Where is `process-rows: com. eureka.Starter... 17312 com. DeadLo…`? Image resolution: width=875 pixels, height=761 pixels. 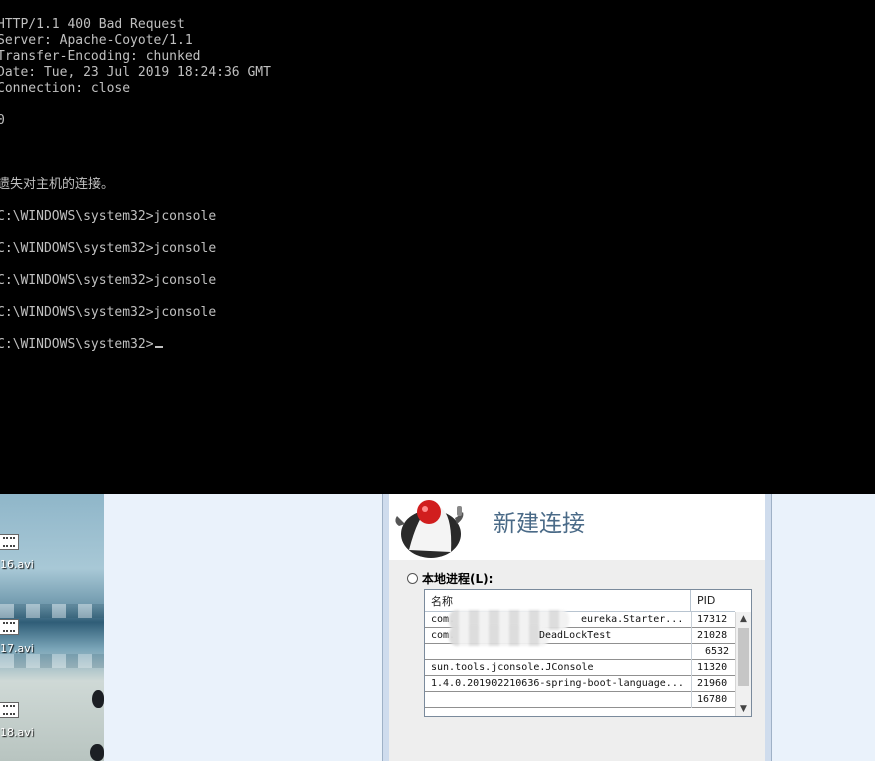 process-rows: com. eureka.Starter... 17312 com. DeadLo… is located at coordinates (580, 659).